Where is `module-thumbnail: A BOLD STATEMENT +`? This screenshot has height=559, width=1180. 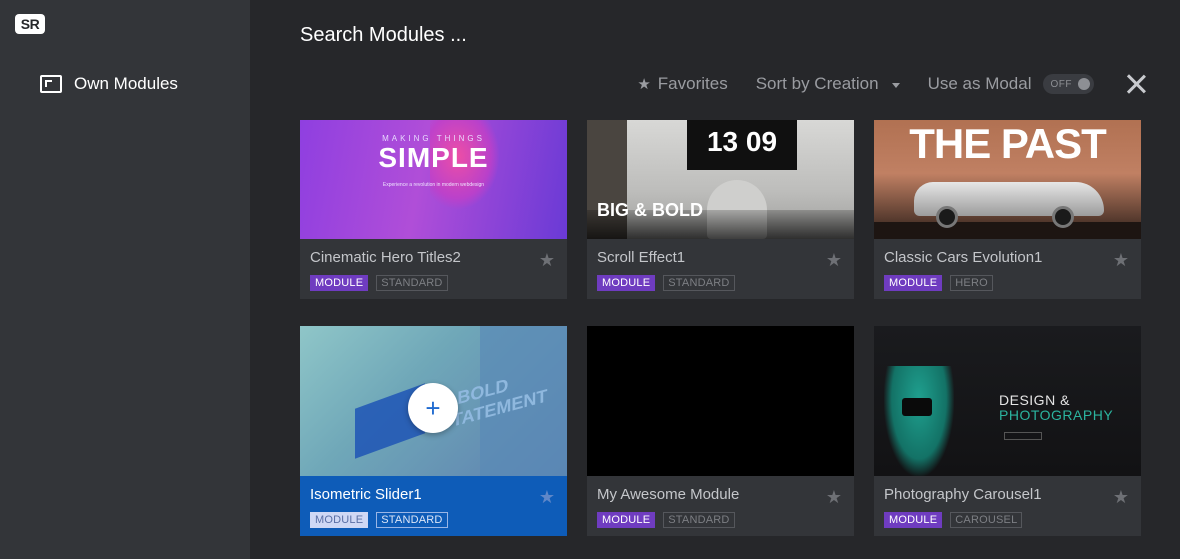 module-thumbnail: A BOLD STATEMENT + is located at coordinates (433, 401).